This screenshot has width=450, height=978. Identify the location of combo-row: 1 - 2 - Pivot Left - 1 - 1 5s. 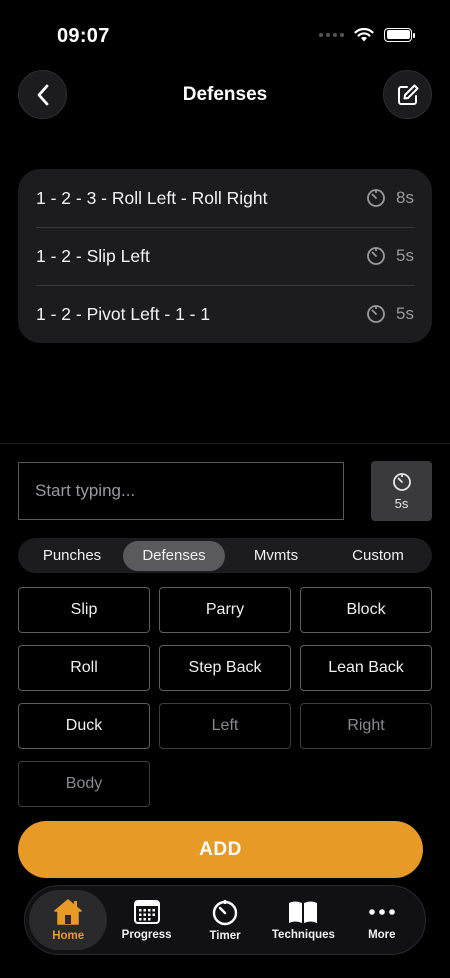
(225, 314).